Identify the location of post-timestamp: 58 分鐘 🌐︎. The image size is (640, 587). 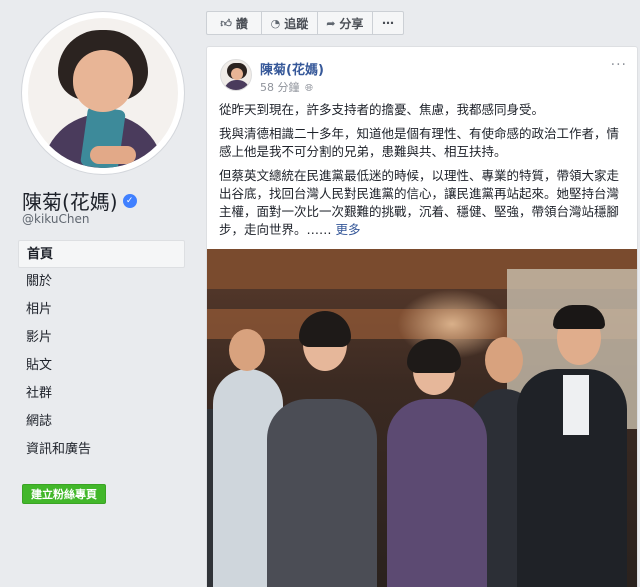
(286, 87).